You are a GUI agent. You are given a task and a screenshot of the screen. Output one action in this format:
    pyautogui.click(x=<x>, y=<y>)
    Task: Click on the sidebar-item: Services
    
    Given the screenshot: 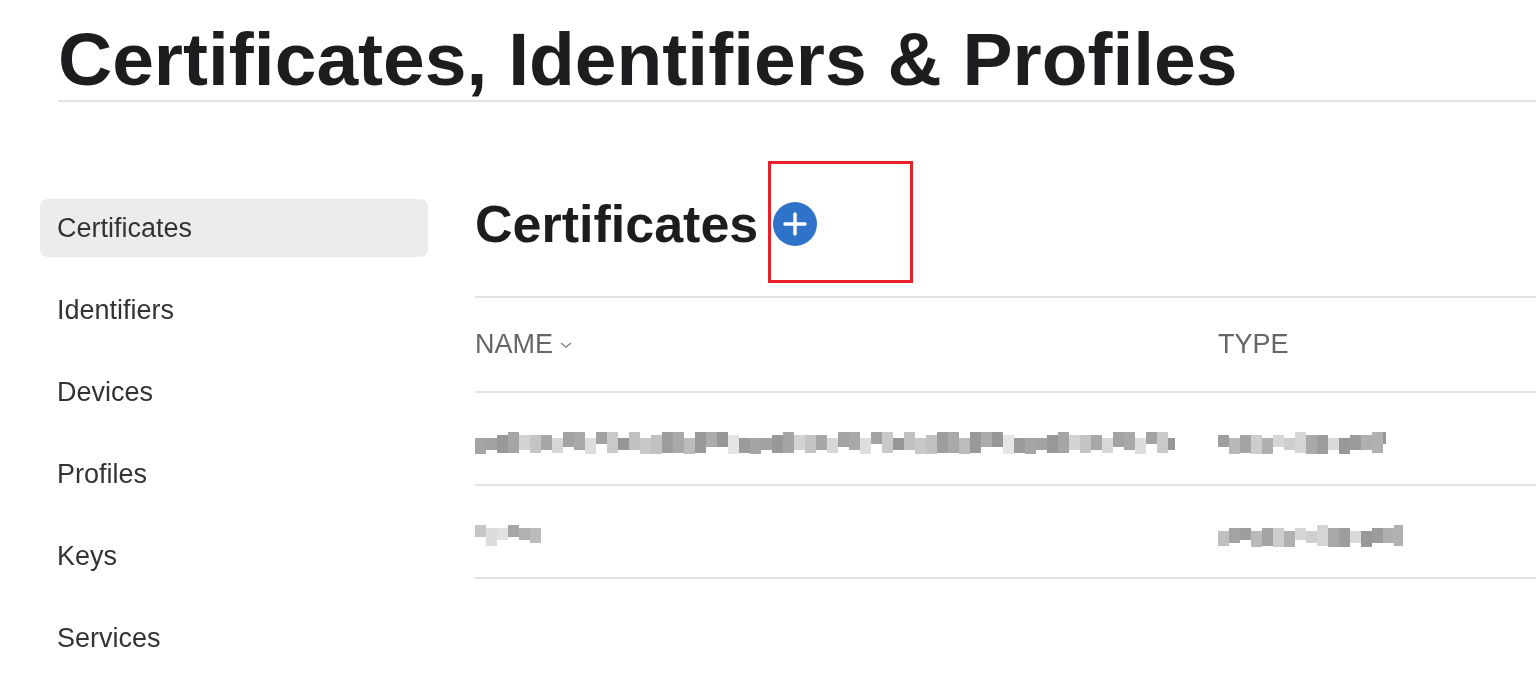 What is the action you would take?
    pyautogui.click(x=234, y=638)
    